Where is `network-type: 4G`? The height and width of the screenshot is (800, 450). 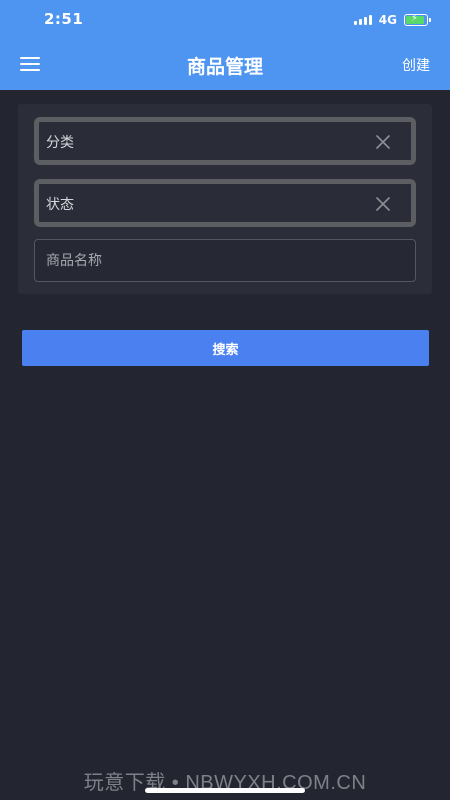 network-type: 4G is located at coordinates (387, 20).